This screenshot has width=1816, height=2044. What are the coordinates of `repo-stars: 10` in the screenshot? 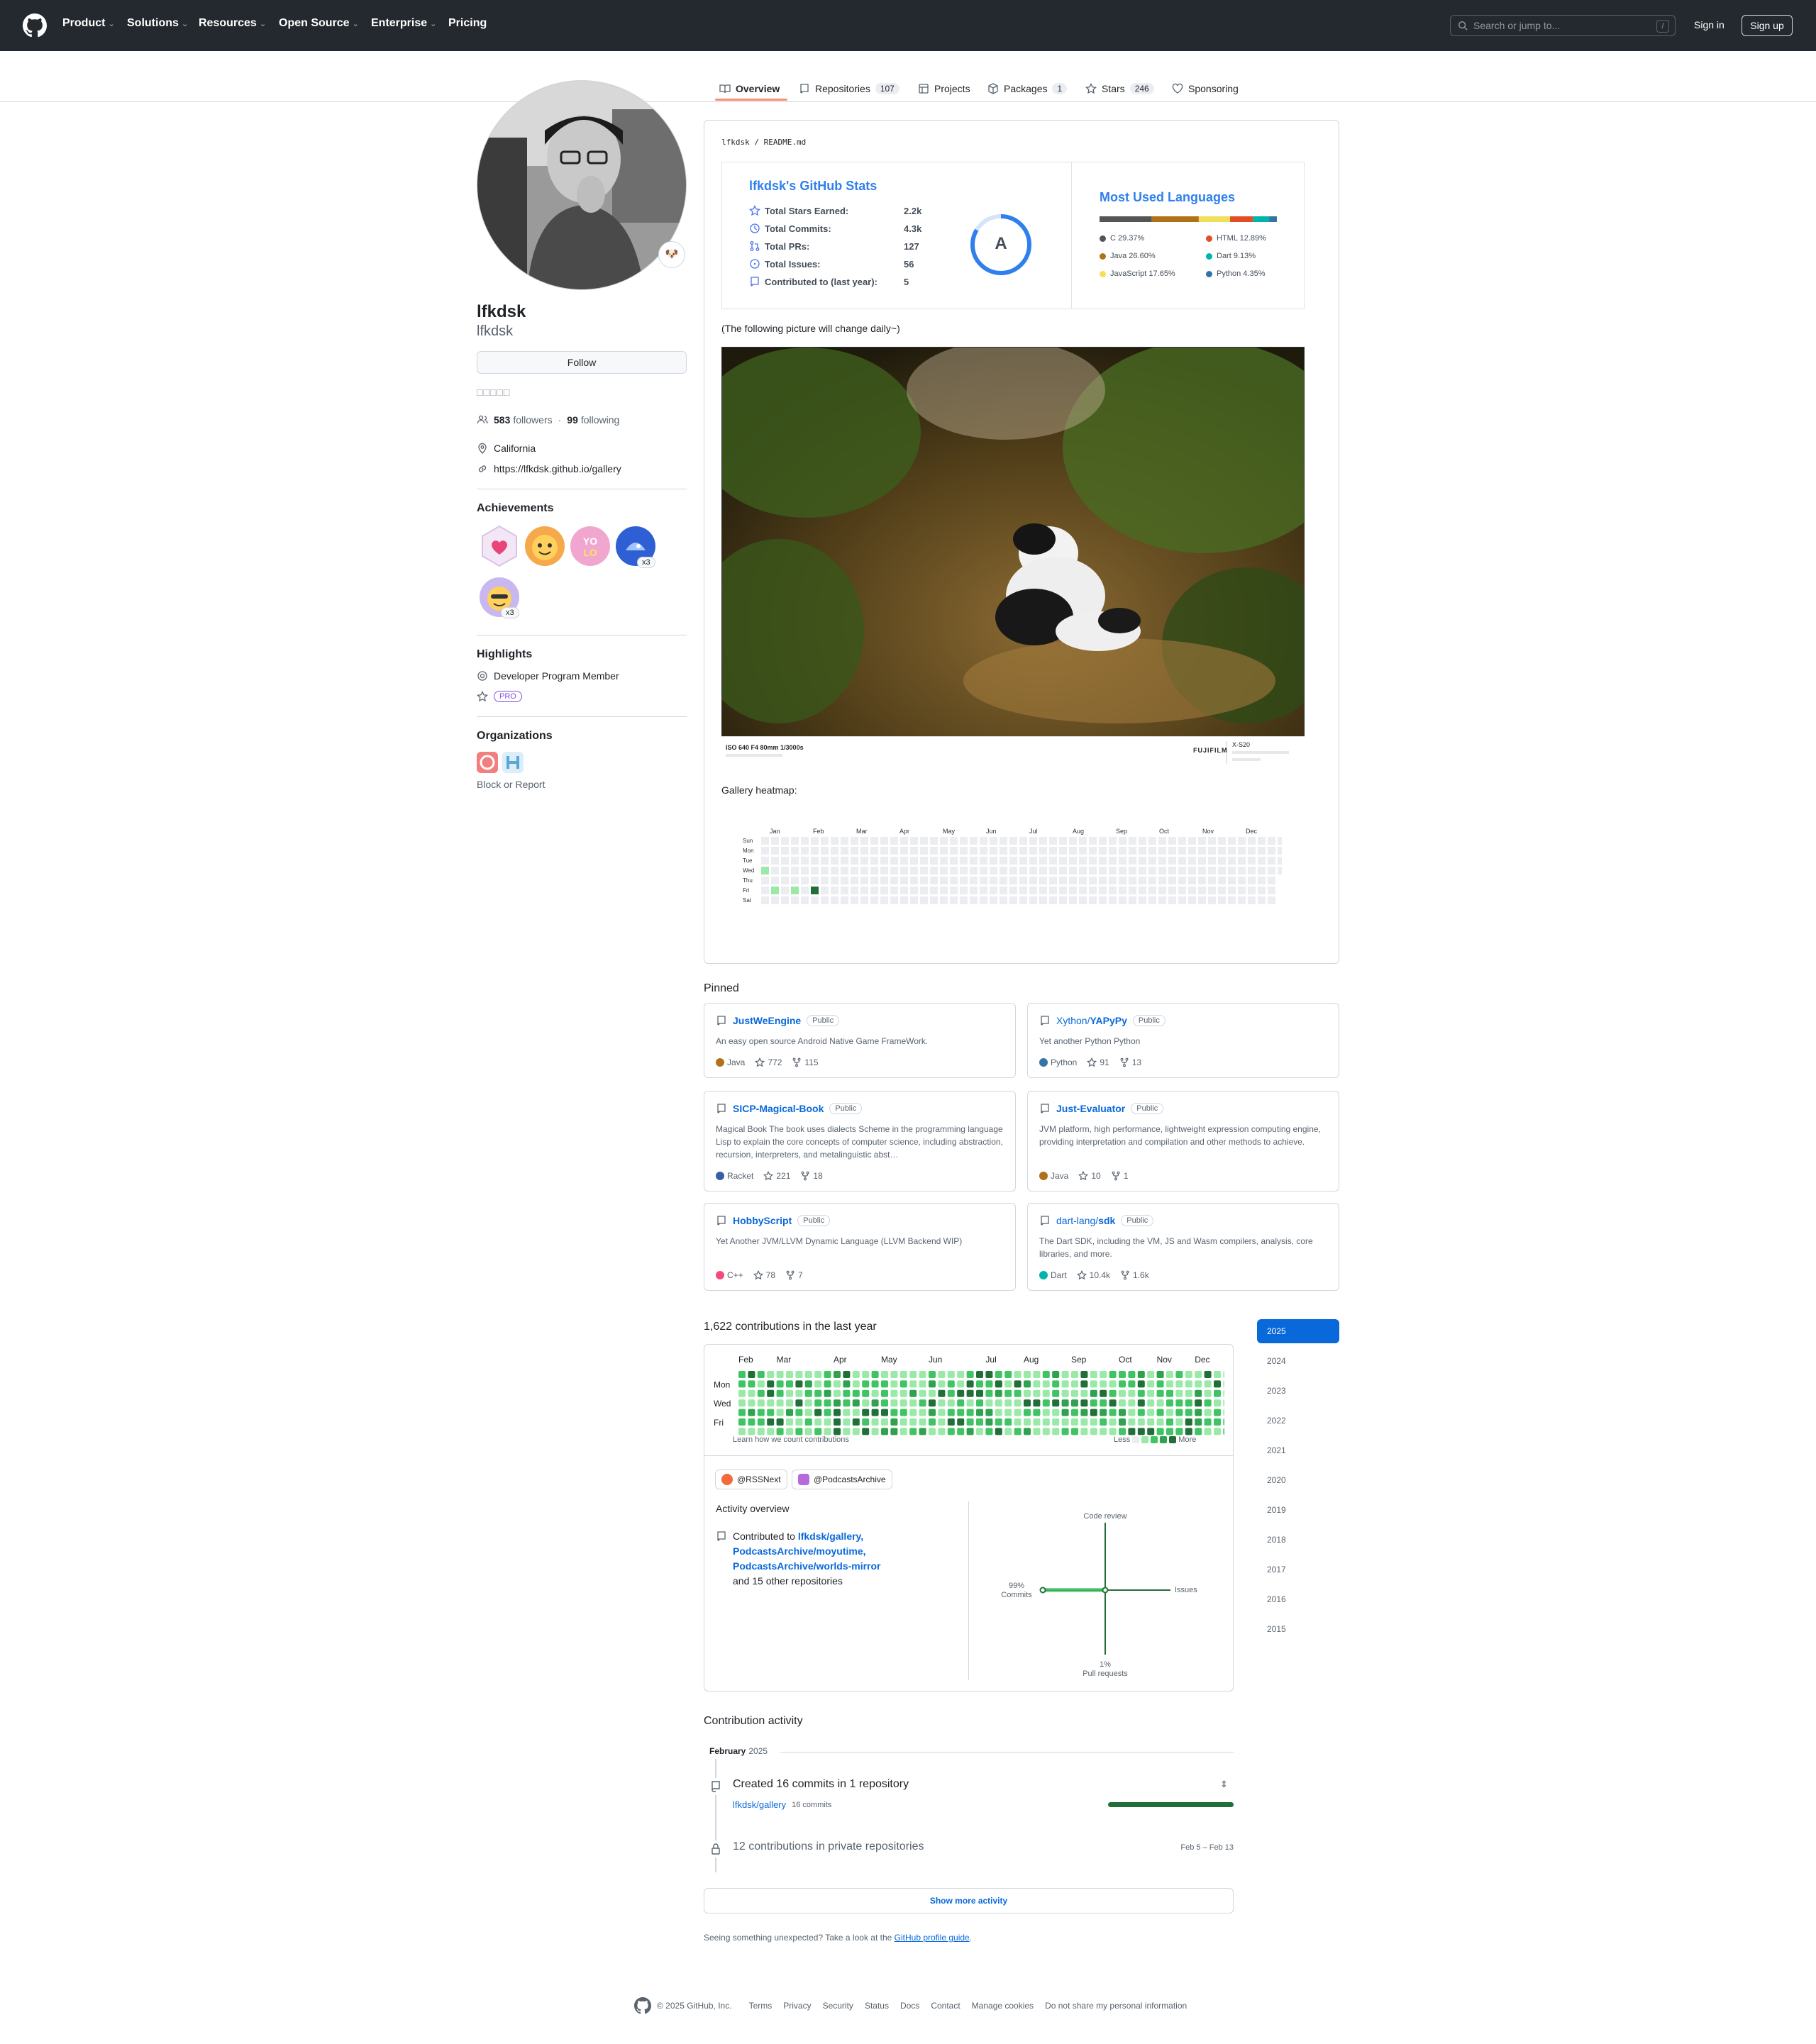 It's located at (1089, 1176).